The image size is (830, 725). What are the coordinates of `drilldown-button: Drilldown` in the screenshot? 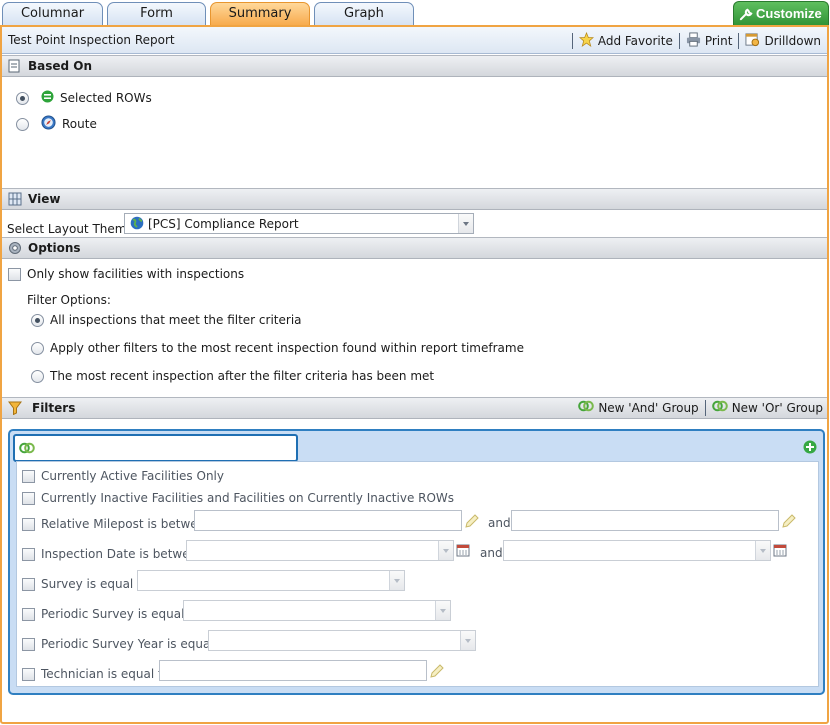 It's located at (783, 41).